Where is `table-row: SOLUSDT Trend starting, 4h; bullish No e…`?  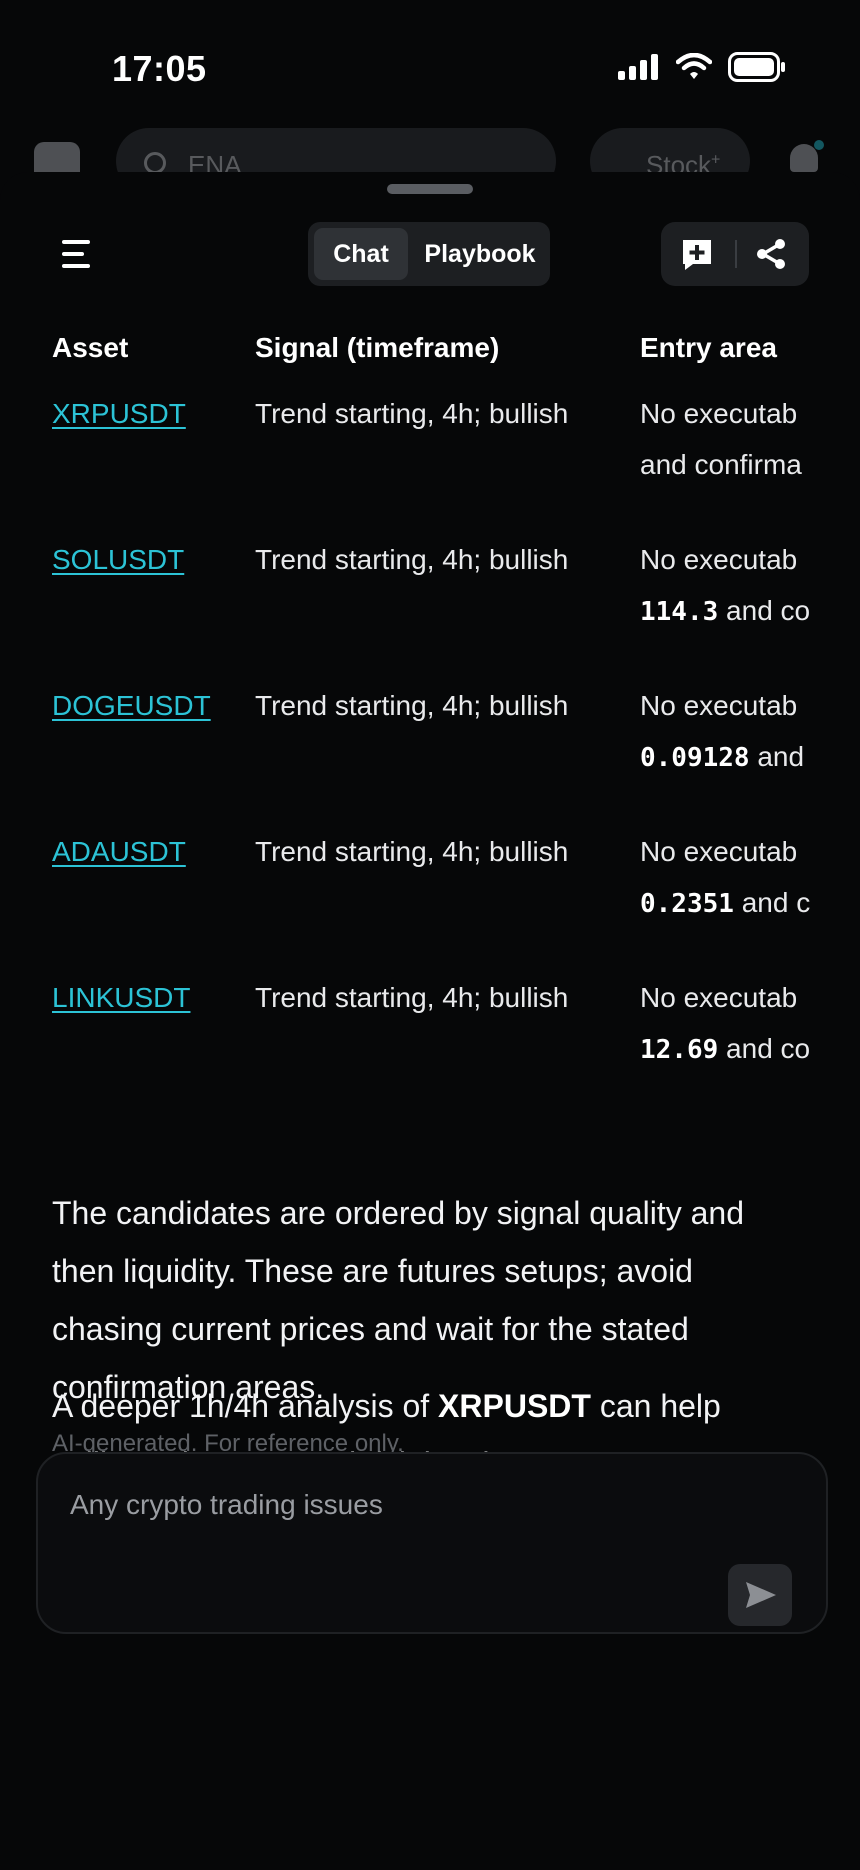
table-row: SOLUSDT Trend starting, 4h; bullish No e… is located at coordinates (431, 607).